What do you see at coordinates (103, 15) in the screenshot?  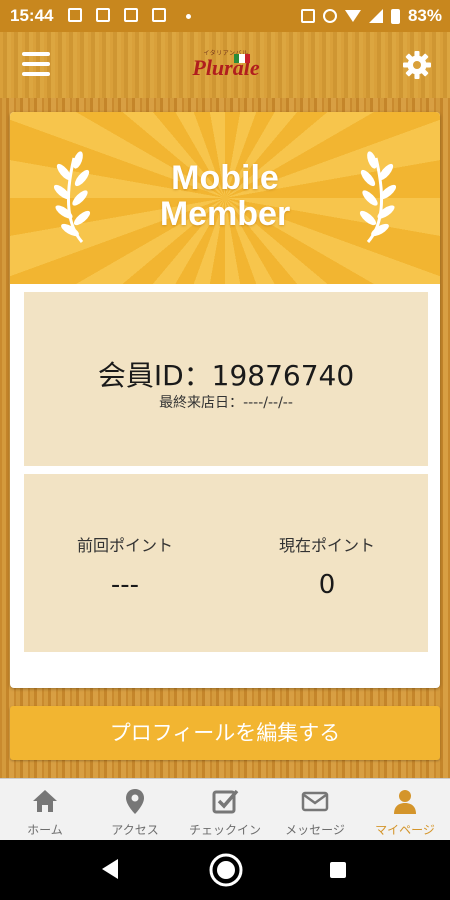 I see `gmail-notification-icon` at bounding box center [103, 15].